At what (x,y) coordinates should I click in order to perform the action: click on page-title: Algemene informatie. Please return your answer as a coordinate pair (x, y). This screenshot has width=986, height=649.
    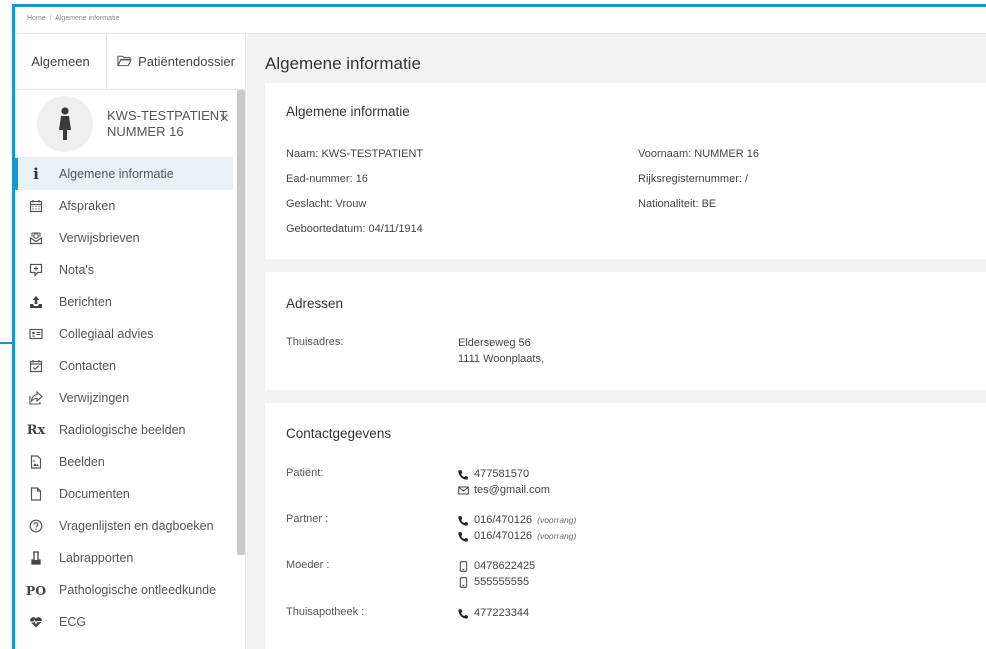
    Looking at the image, I should click on (343, 63).